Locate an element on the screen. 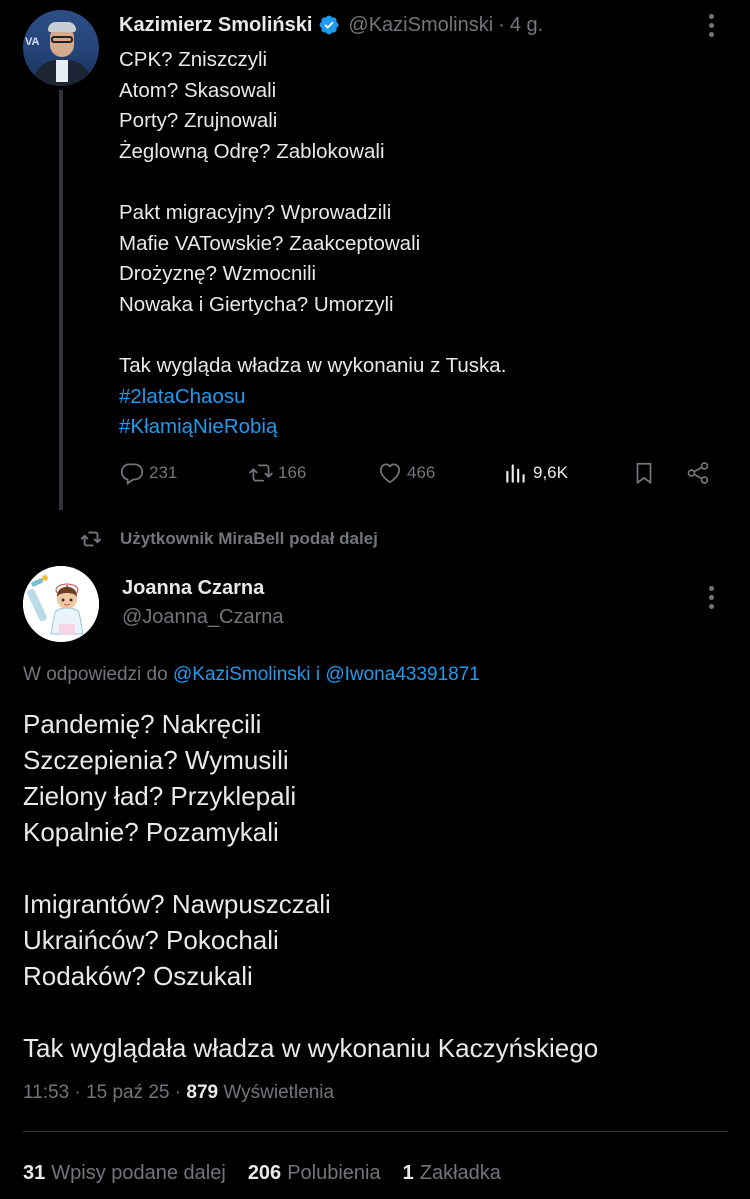 The image size is (750, 1199). bookmark-button is located at coordinates (644, 473).